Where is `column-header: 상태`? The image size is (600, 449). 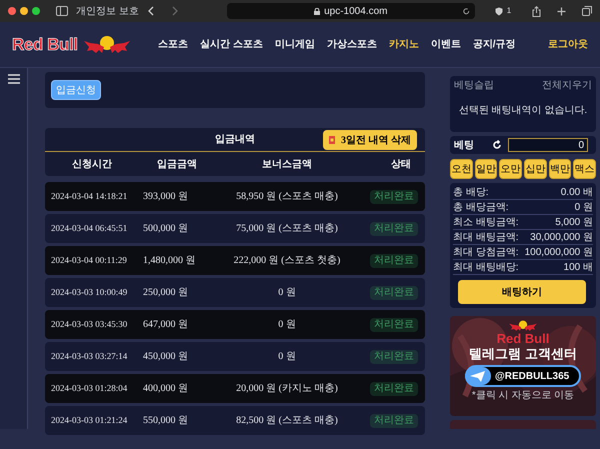 column-header: 상태 is located at coordinates (401, 165).